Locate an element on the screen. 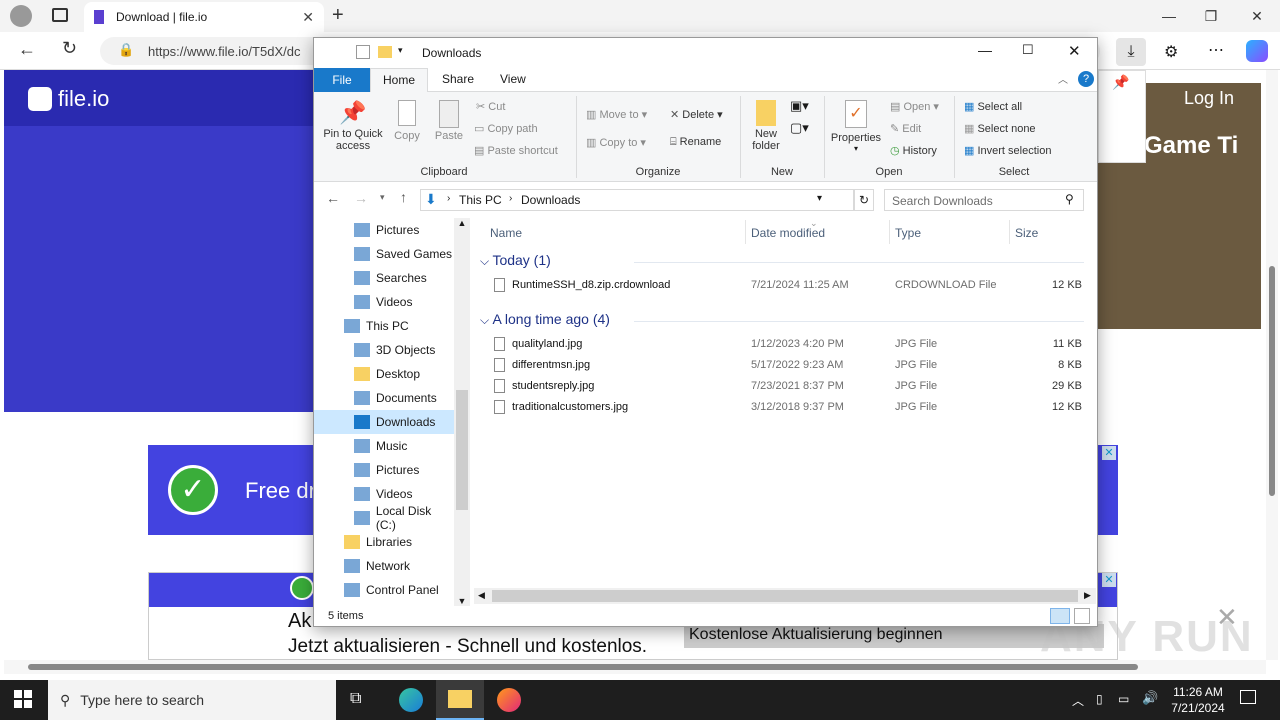 Image resolution: width=1280 pixels, height=720 pixels. pin-icon: 📌 is located at coordinates (1120, 82).